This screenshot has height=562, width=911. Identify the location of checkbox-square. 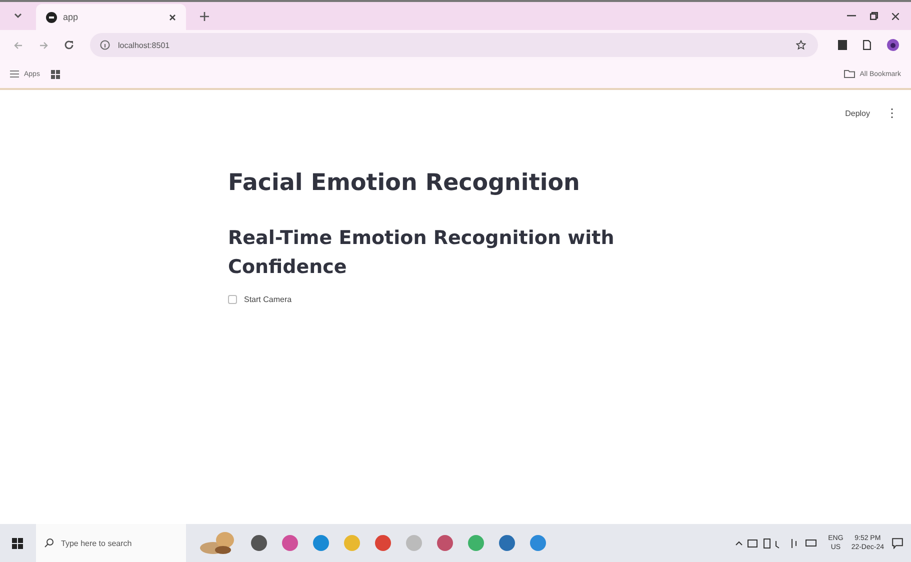
(232, 299).